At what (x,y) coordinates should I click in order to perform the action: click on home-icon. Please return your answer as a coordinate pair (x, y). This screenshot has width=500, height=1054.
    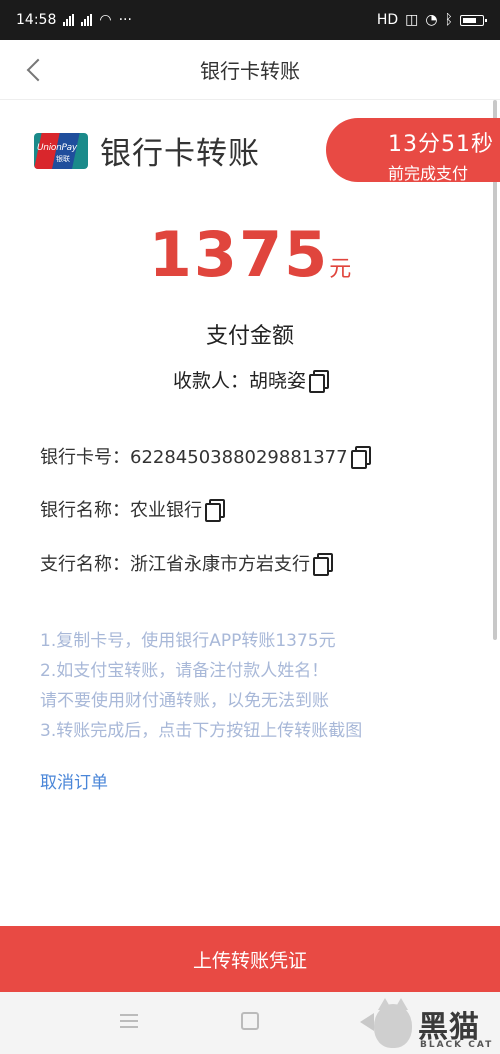
    Looking at the image, I should click on (250, 1021).